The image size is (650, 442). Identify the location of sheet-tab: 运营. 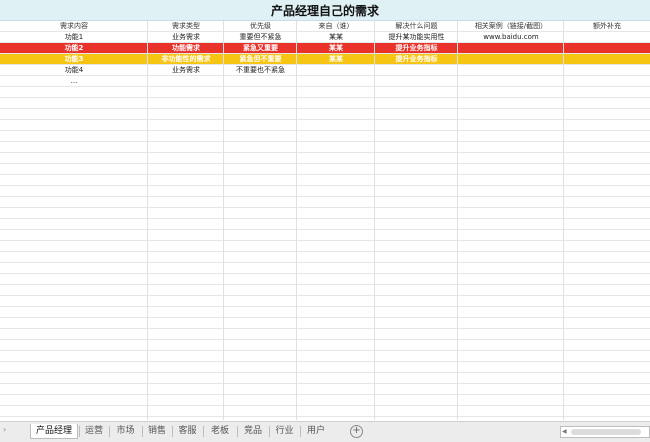
(94, 431).